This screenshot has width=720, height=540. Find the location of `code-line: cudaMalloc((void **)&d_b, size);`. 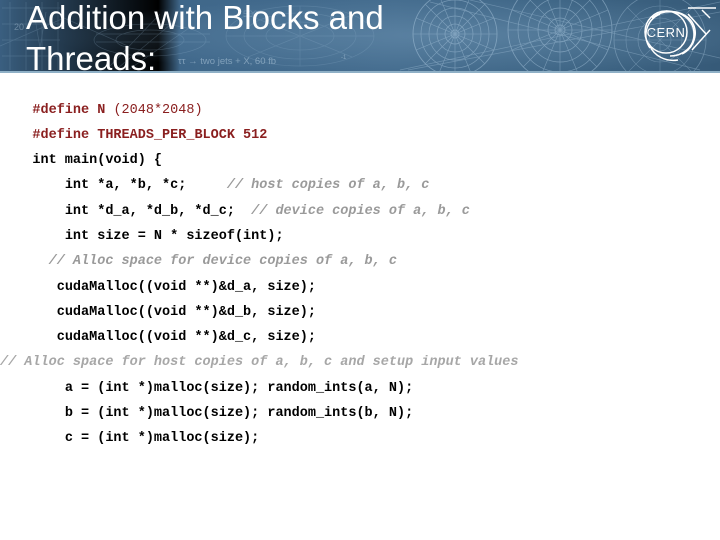

code-line: cudaMalloc((void **)&d_b, size); is located at coordinates (360, 312).